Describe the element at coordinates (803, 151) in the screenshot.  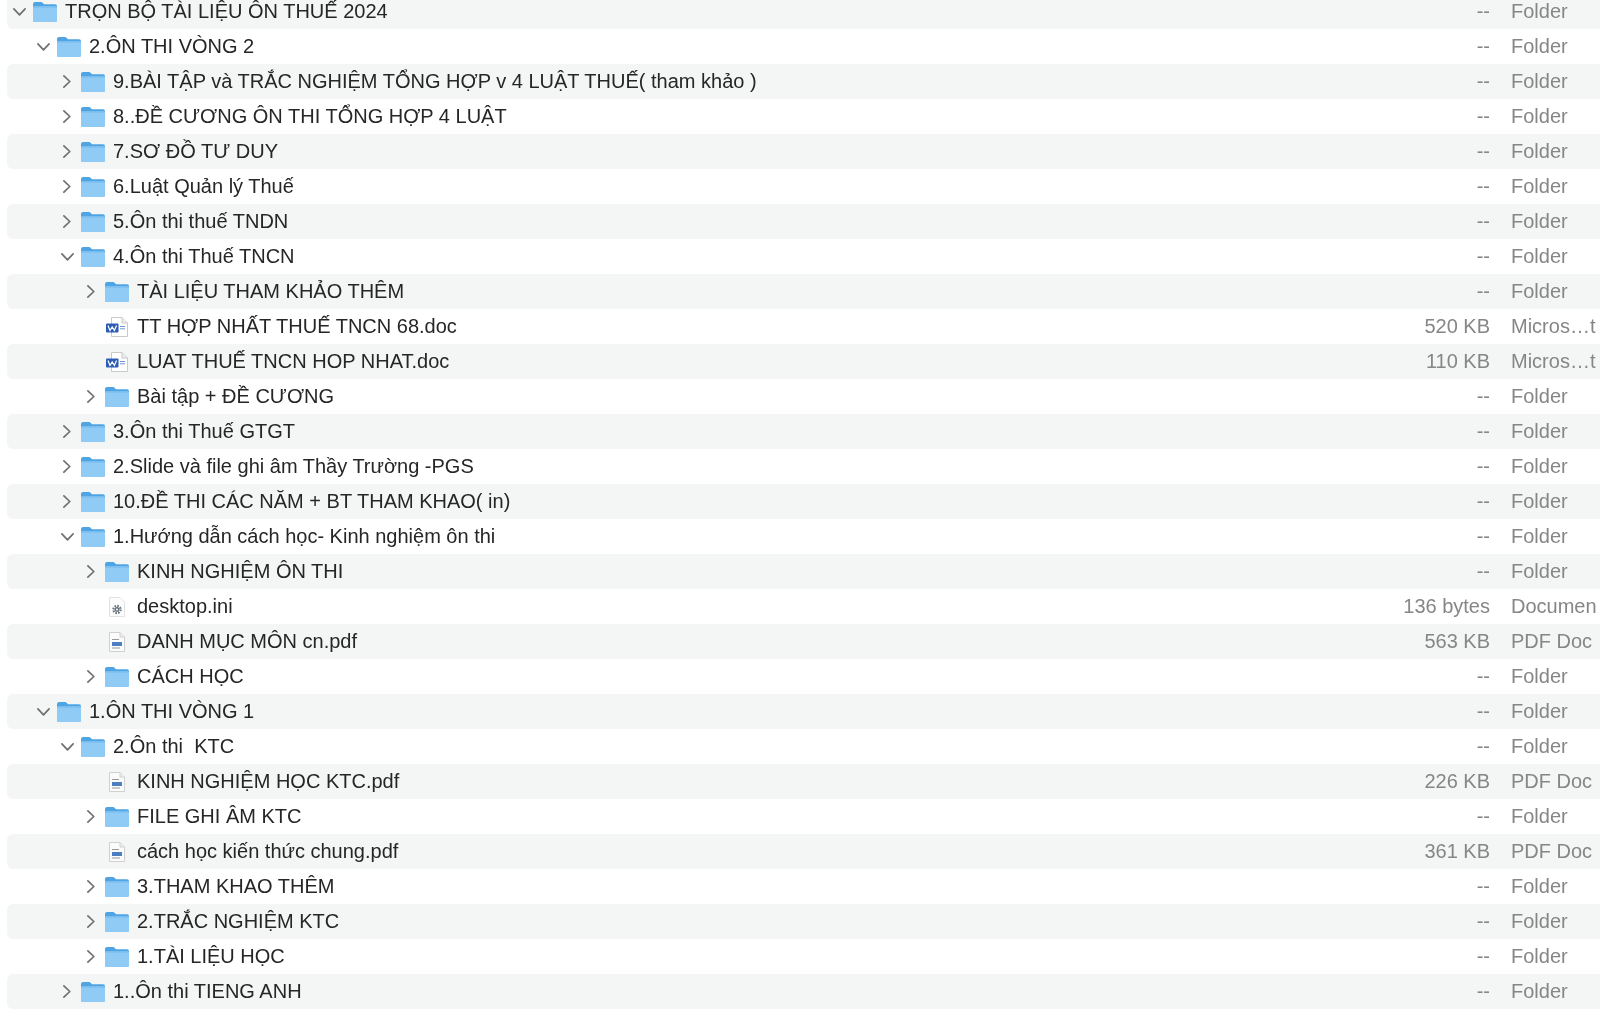
I see `list-row: 7.SƠ ĐỒ TƯ DUY -- Folder` at that location.